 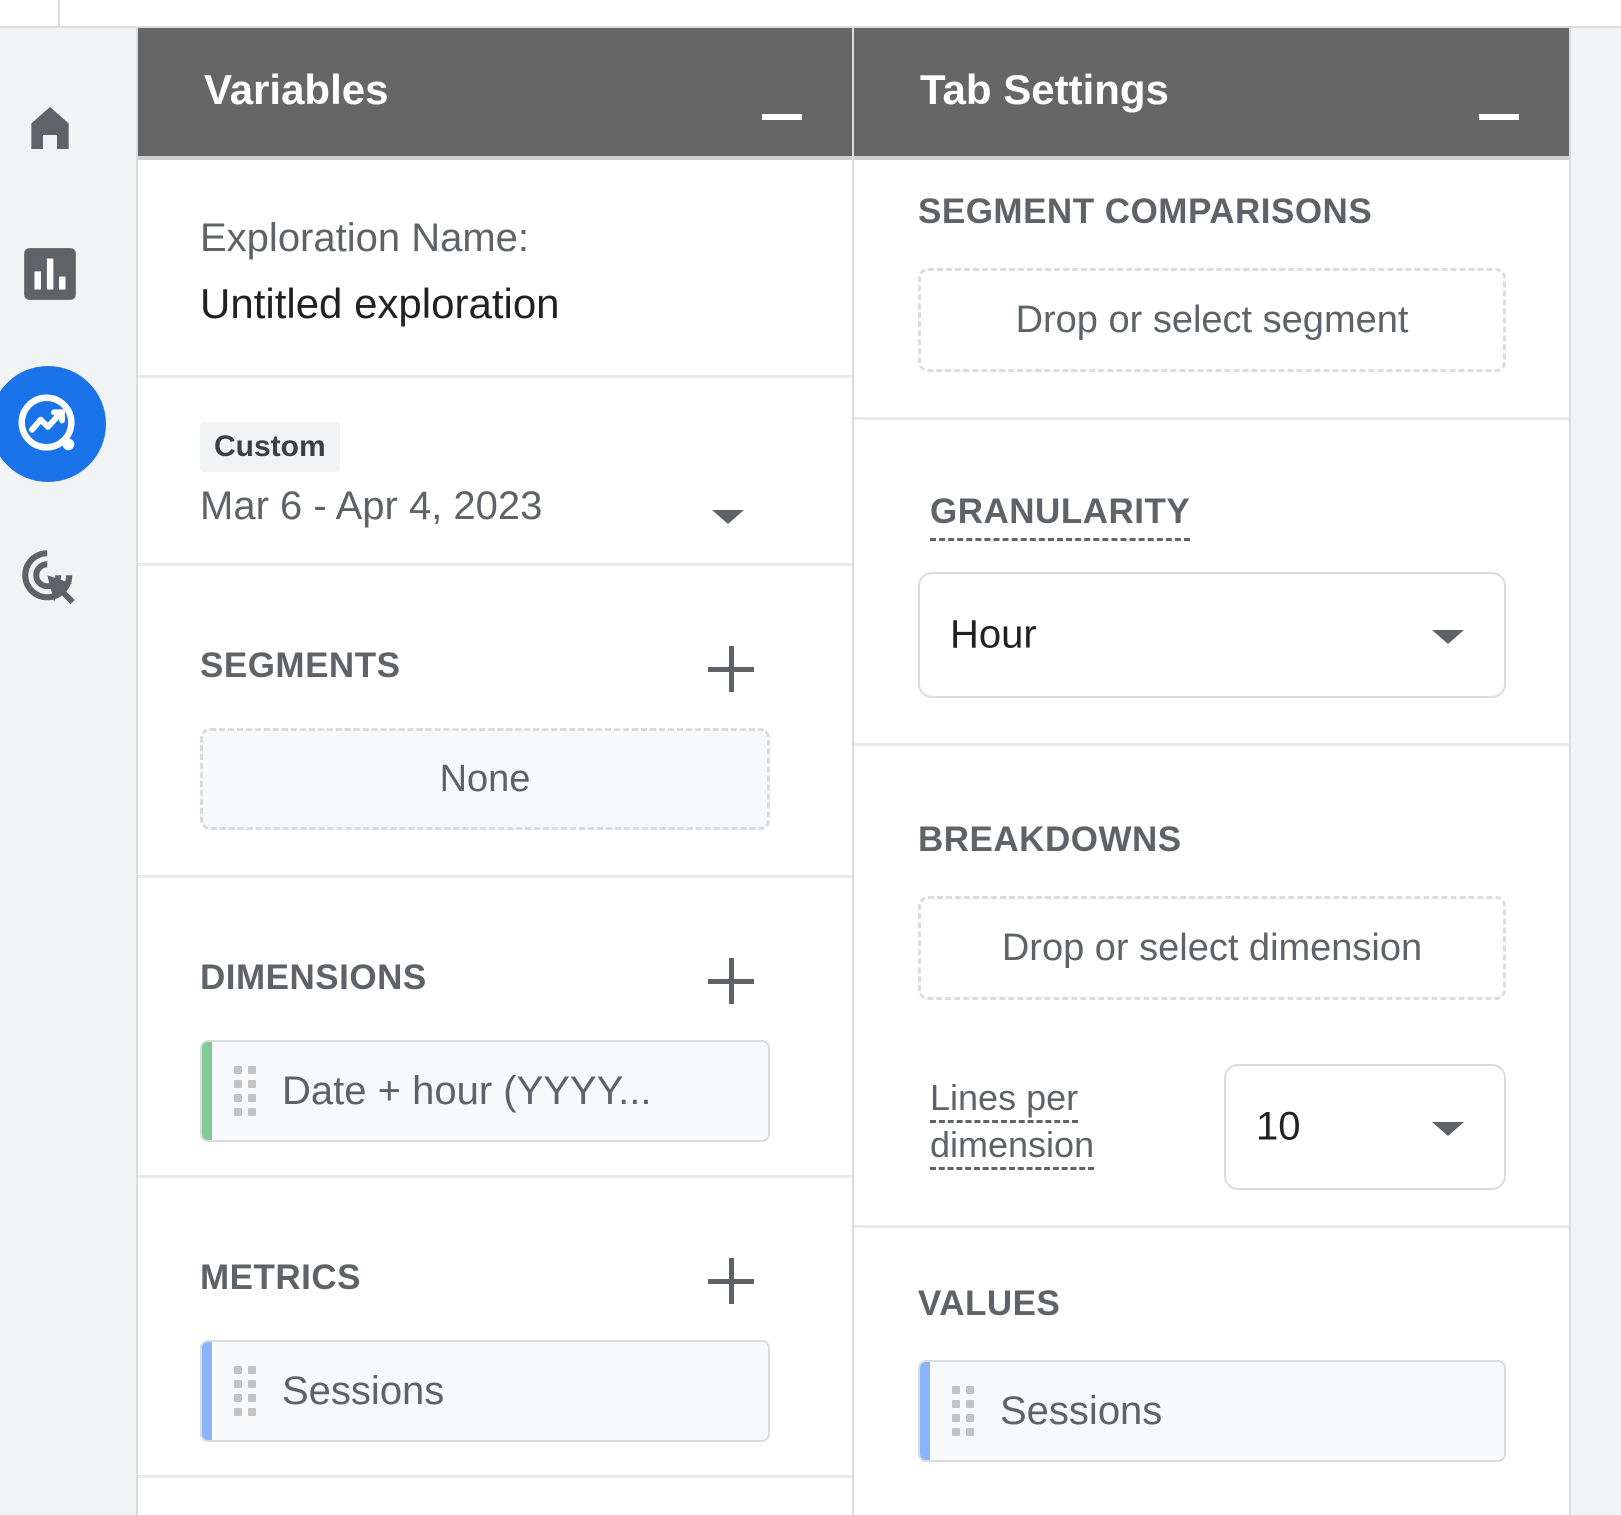 I want to click on add-segment-button, so click(x=731, y=669).